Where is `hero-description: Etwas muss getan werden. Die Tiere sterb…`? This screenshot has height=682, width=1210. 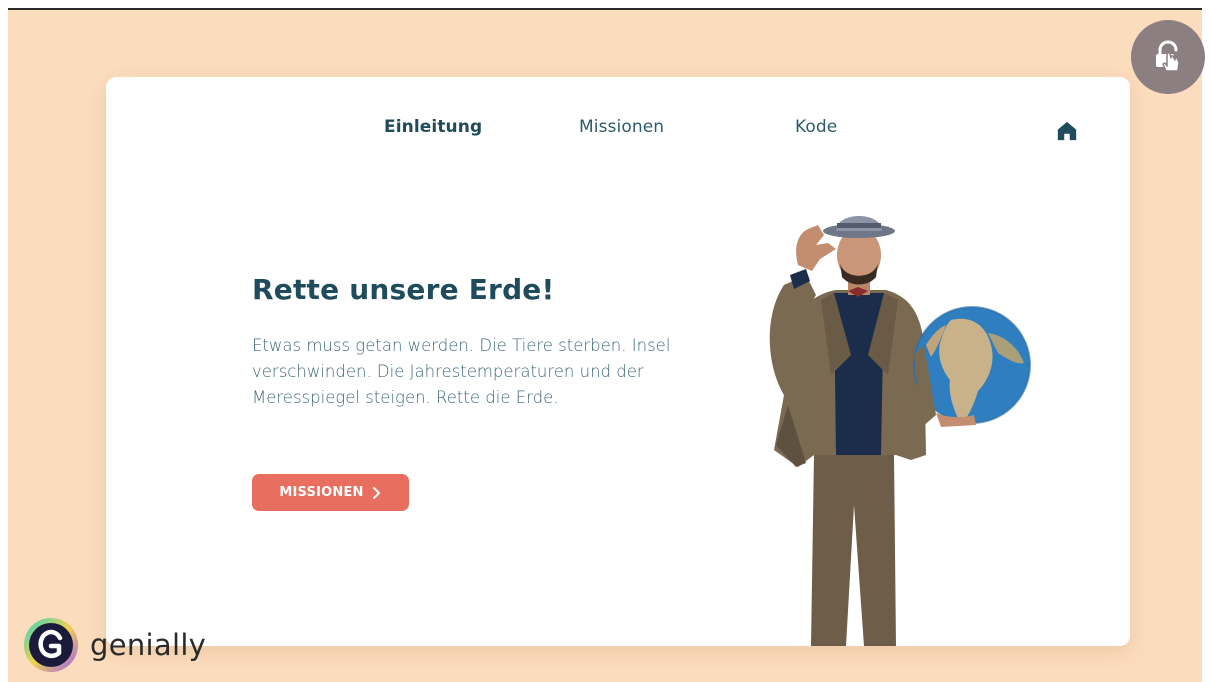 hero-description: Etwas muss getan werden. Die Tiere sterb… is located at coordinates (461, 371).